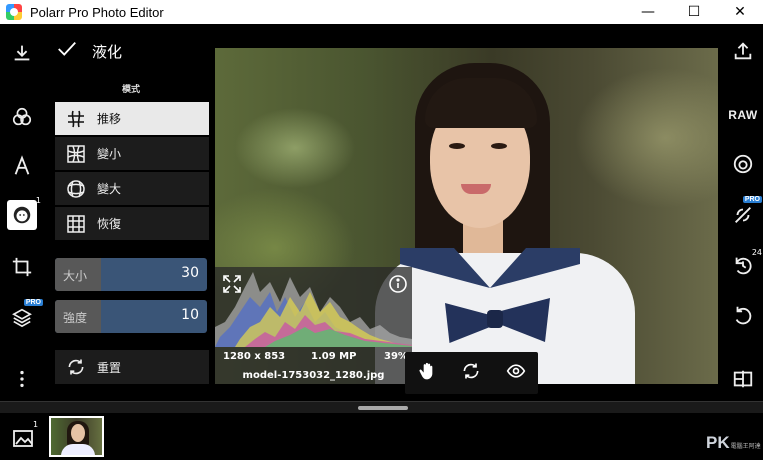 The height and width of the screenshot is (460, 763). What do you see at coordinates (313, 375) in the screenshot?
I see `image-filename: model-1753032_1280.jpg` at bounding box center [313, 375].